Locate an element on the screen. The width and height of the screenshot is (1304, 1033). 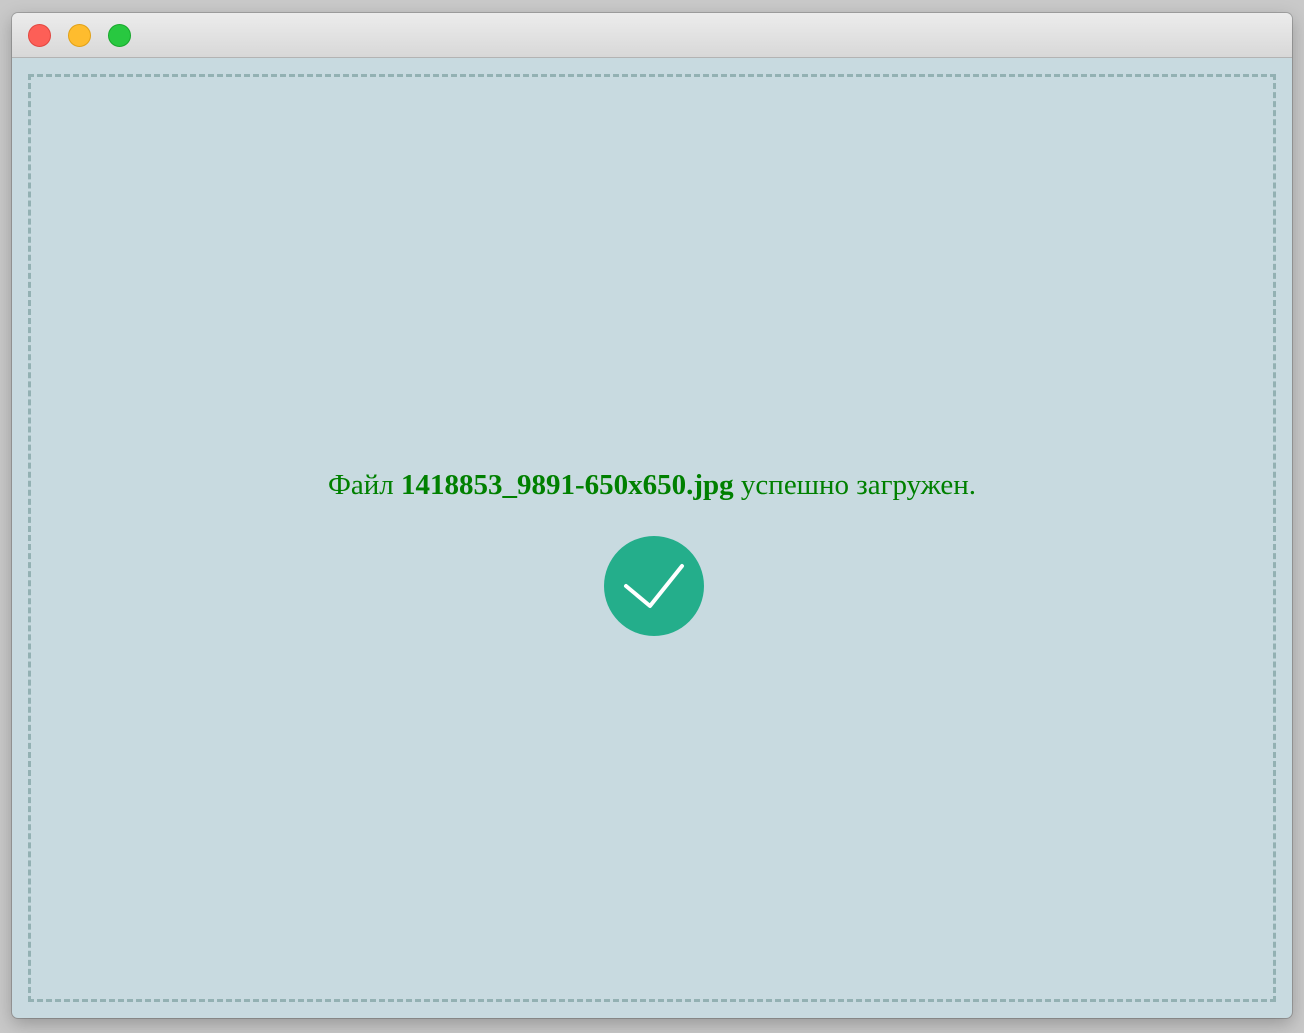
uploaded-filename: 1418853_9891-650x650.jpg is located at coordinates (567, 485).